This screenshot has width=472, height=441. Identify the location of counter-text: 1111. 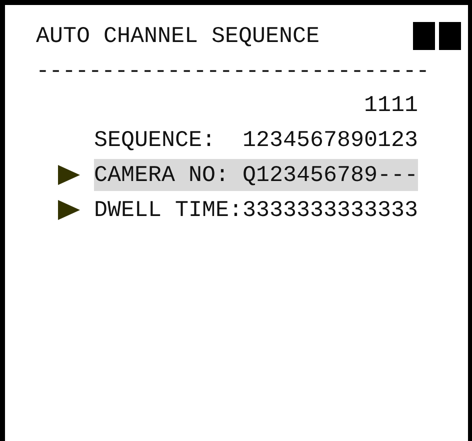
(391, 105).